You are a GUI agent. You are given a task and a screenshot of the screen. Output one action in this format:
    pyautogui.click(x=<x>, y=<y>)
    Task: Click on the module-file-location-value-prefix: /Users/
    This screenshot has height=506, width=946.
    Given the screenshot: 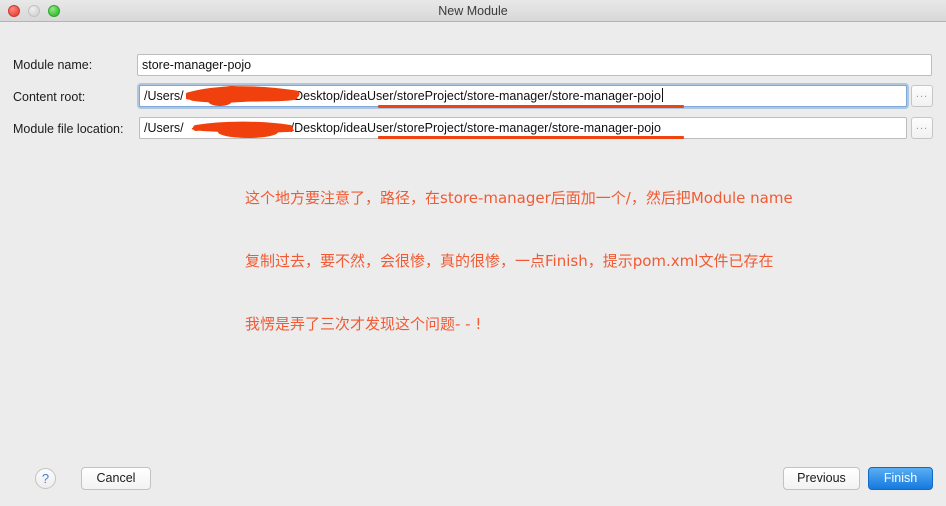 What is the action you would take?
    pyautogui.click(x=164, y=128)
    